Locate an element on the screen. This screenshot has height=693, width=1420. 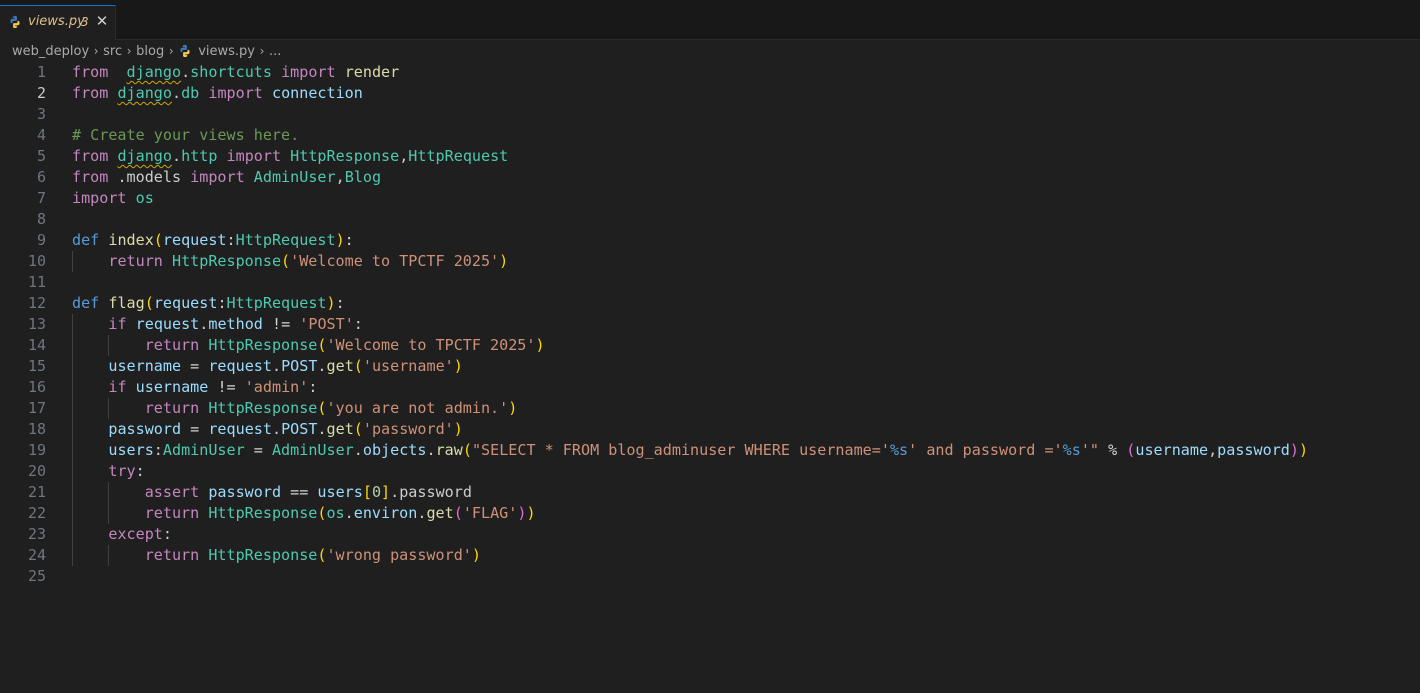
code-line: 7 import os is located at coordinates (710, 198).